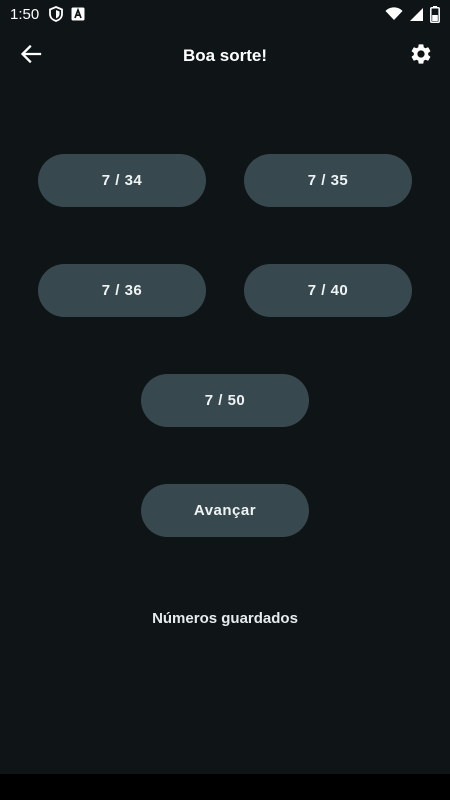 The image size is (450, 800). I want to click on status-right-icons, so click(412, 14).